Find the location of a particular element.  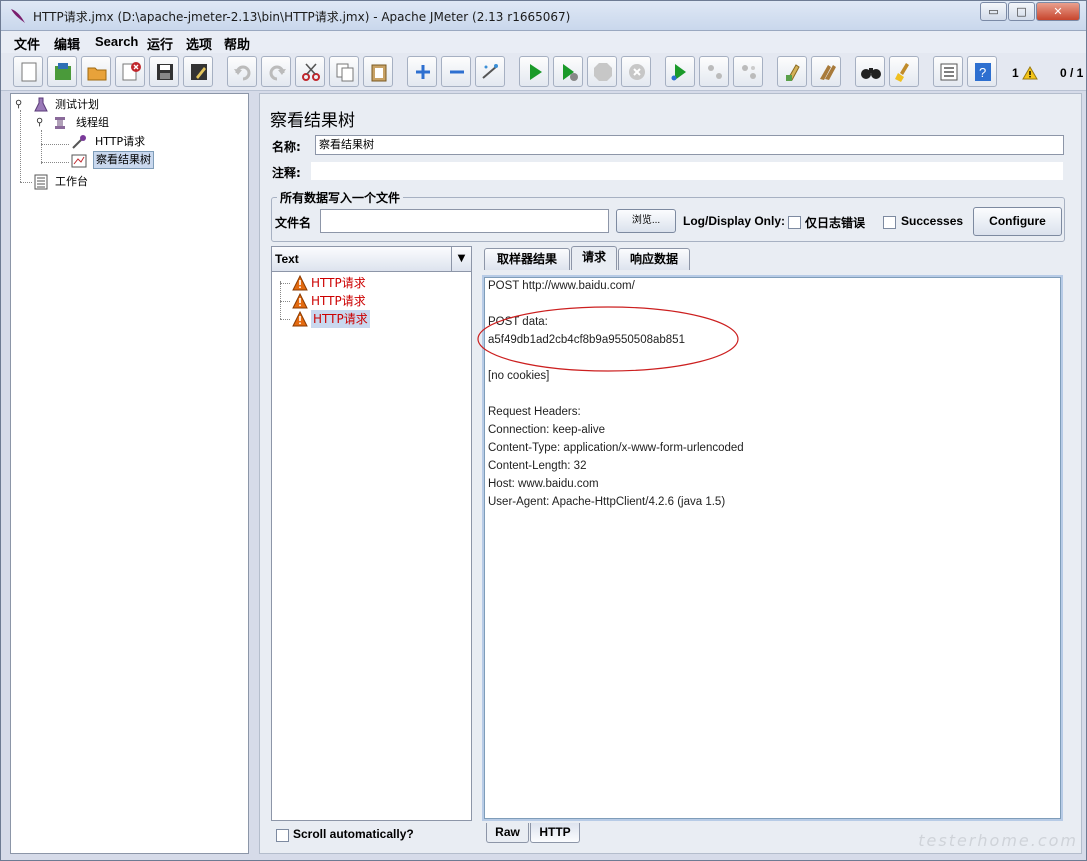

write-to-file-title: 所有数据写入一个文件 is located at coordinates (340, 197).